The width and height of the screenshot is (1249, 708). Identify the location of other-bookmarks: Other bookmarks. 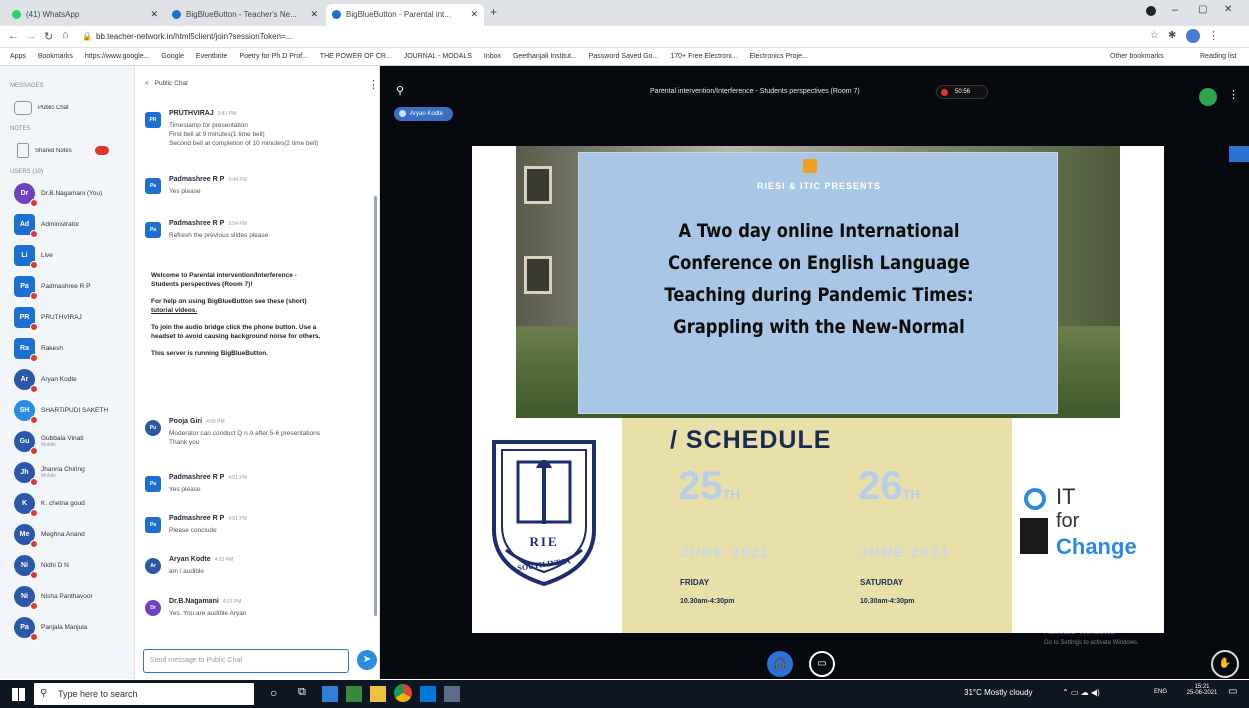
(1137, 56).